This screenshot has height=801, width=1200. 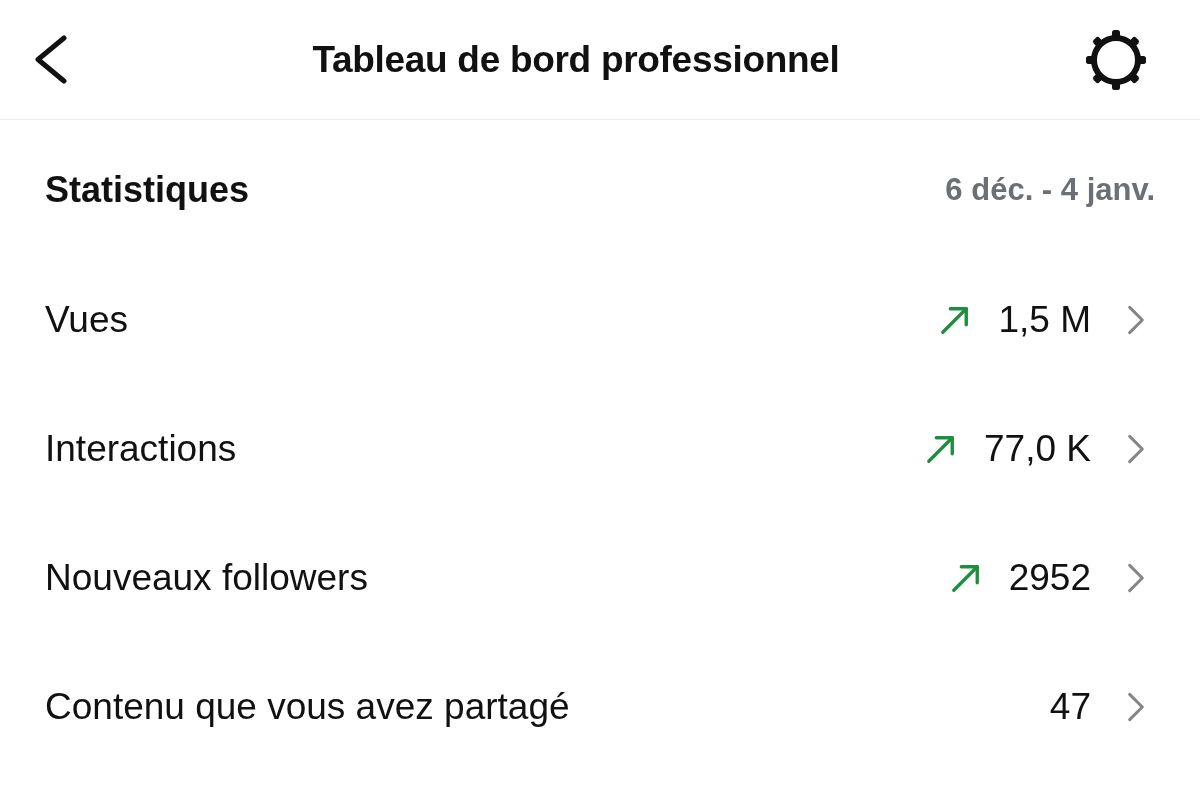 I want to click on settings-button, so click(x=1116, y=59).